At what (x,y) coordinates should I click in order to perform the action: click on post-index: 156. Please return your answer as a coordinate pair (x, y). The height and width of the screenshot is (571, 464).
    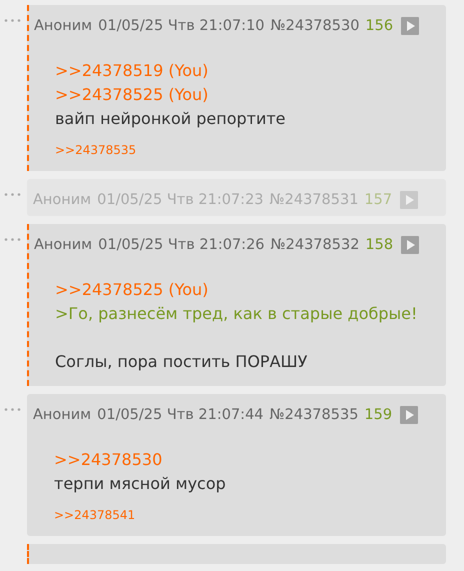
    Looking at the image, I should click on (379, 26).